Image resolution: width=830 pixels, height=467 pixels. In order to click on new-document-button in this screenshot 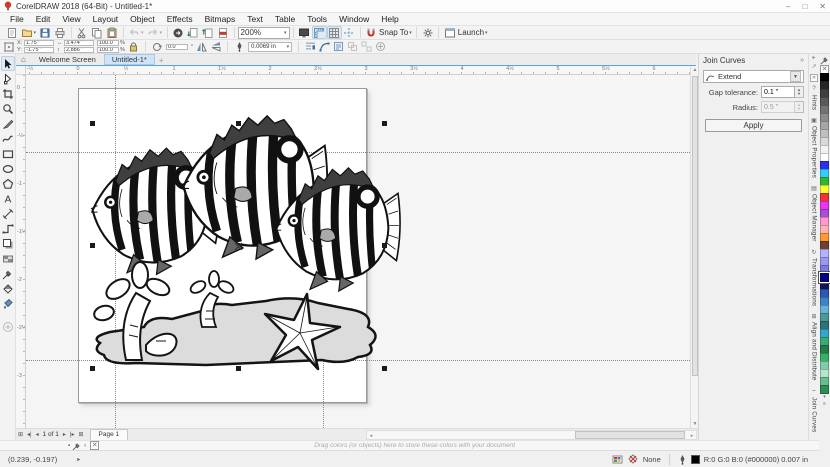, I will do `click(11, 32)`.